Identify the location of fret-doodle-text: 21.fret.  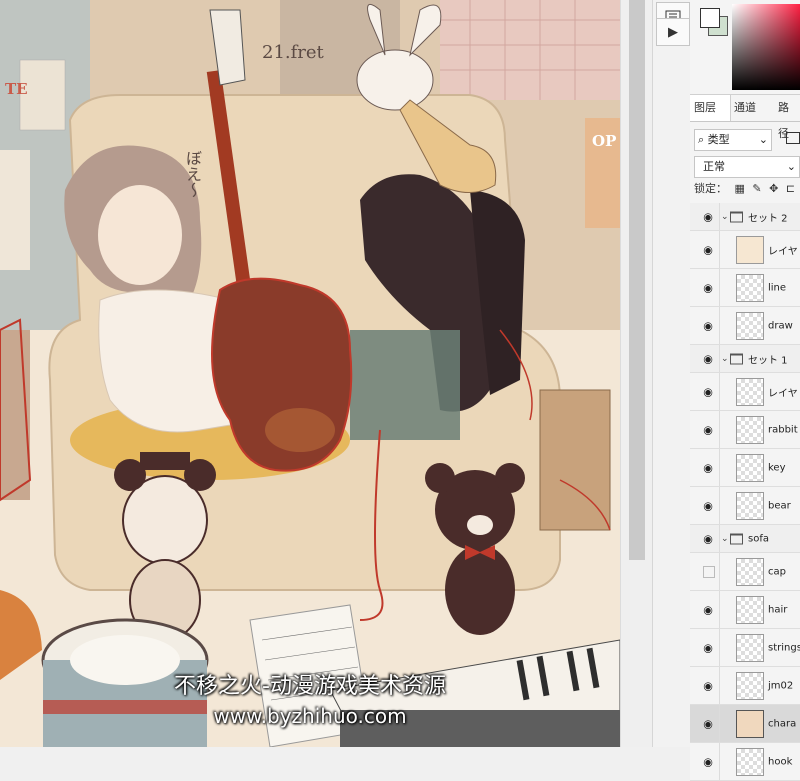
(293, 52).